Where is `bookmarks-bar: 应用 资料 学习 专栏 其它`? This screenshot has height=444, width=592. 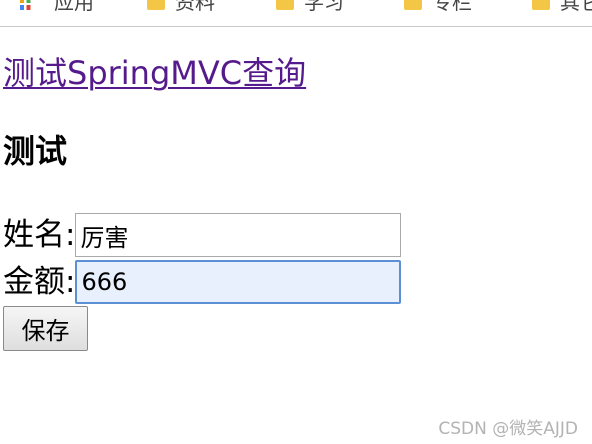 bookmarks-bar: 应用 资料 学习 专栏 其它 is located at coordinates (296, 13).